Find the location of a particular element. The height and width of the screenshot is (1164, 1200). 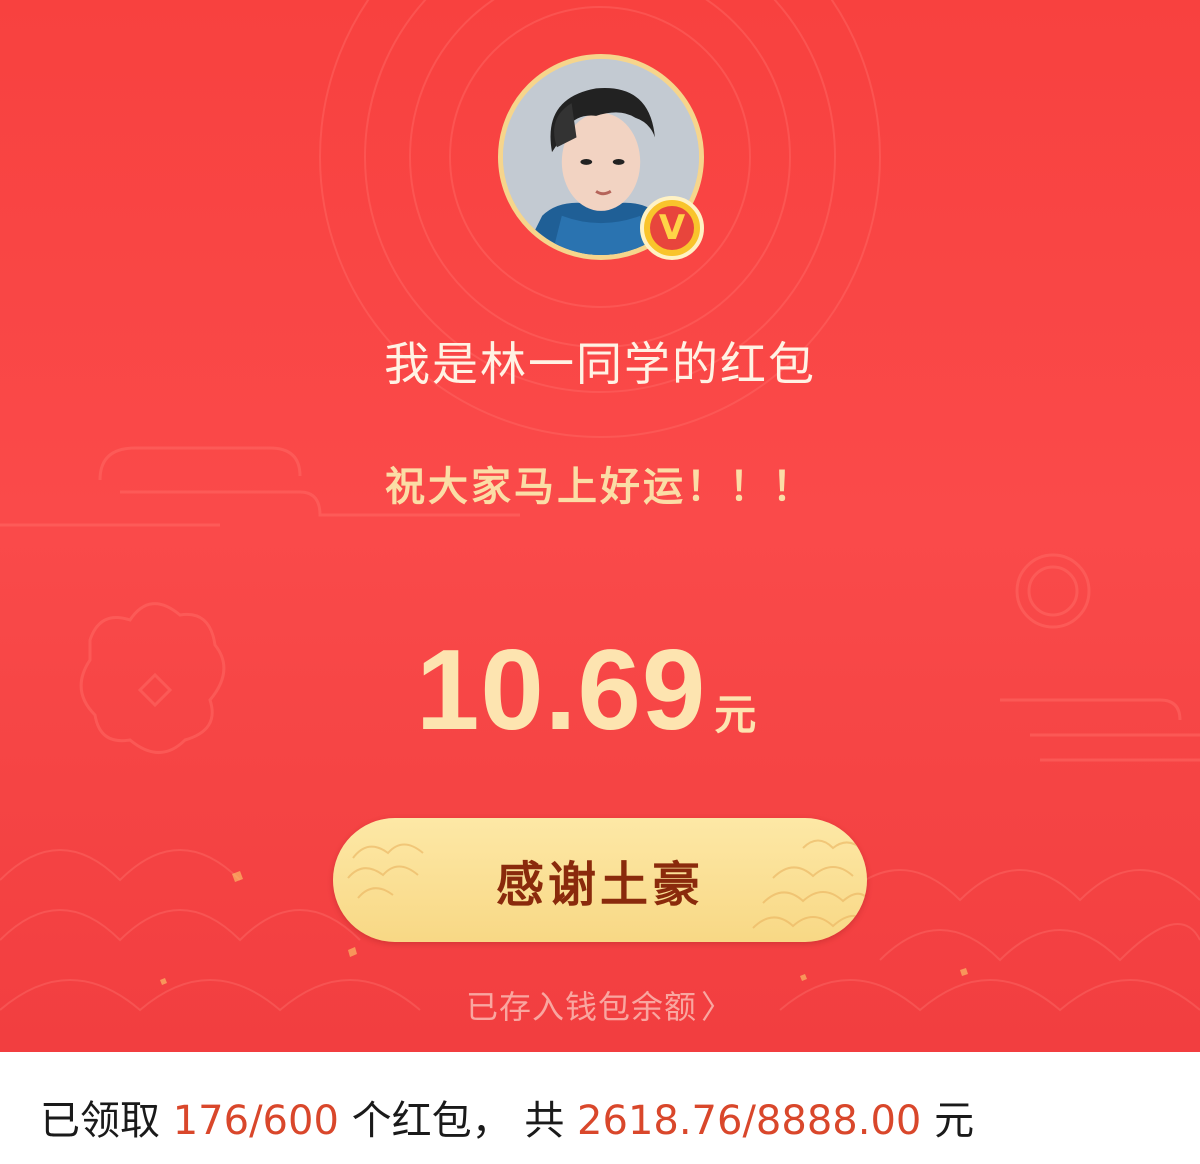

received-amount: 10.69 元 is located at coordinates (586, 695).